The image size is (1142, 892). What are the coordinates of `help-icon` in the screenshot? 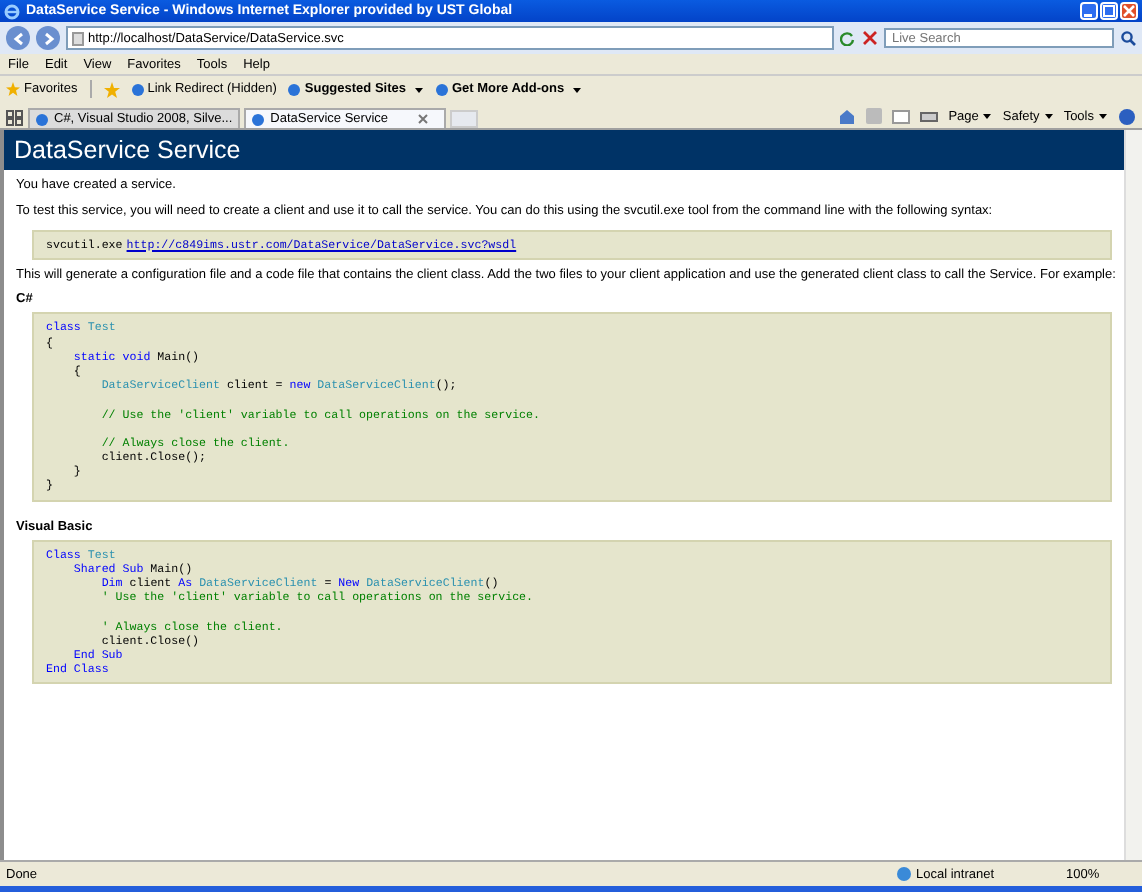 It's located at (1127, 116).